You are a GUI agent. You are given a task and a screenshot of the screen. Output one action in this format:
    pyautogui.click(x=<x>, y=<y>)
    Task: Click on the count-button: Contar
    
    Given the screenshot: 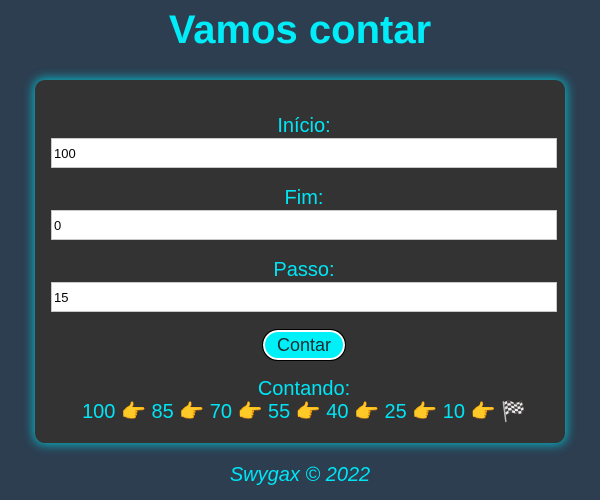 What is the action you would take?
    pyautogui.click(x=304, y=345)
    